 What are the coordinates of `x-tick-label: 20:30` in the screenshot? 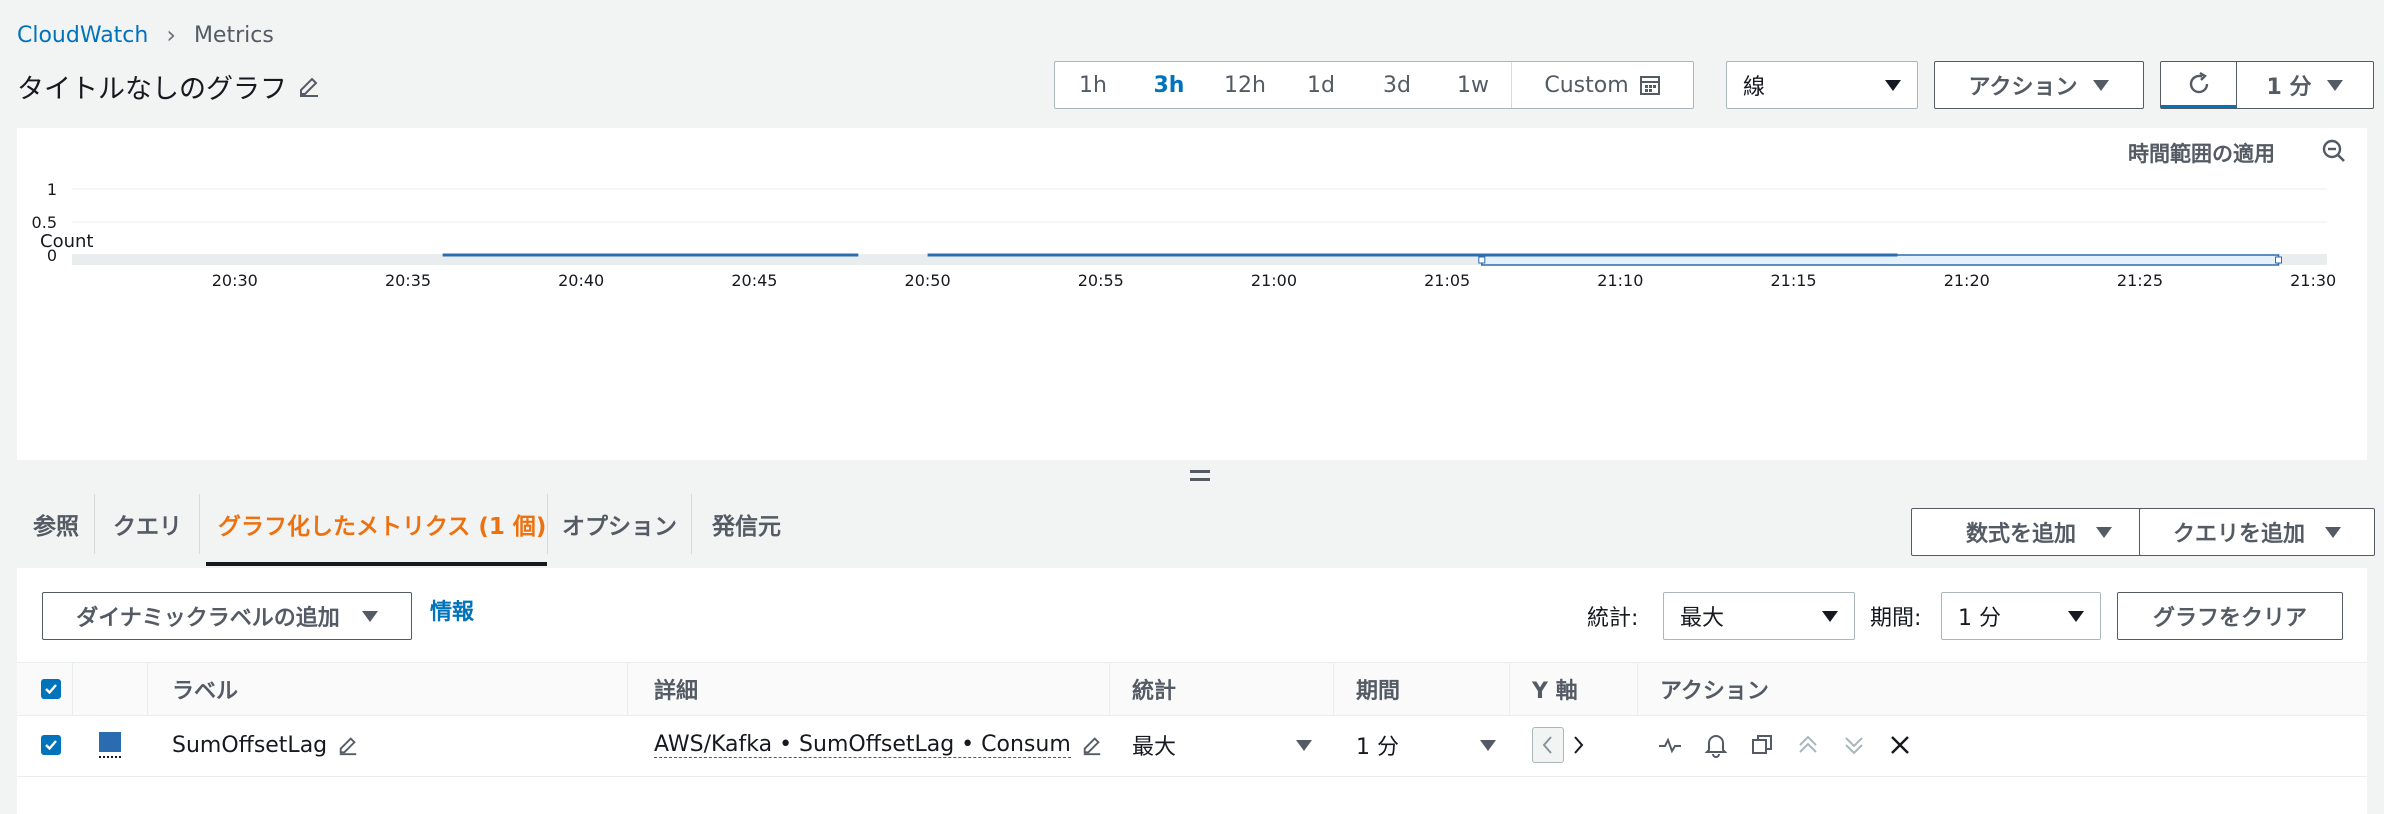 It's located at (235, 280).